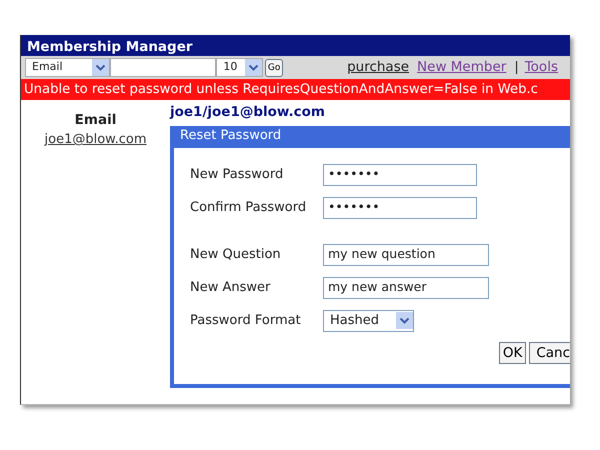 The image size is (600, 450). I want to click on field-label: New Password, so click(237, 175).